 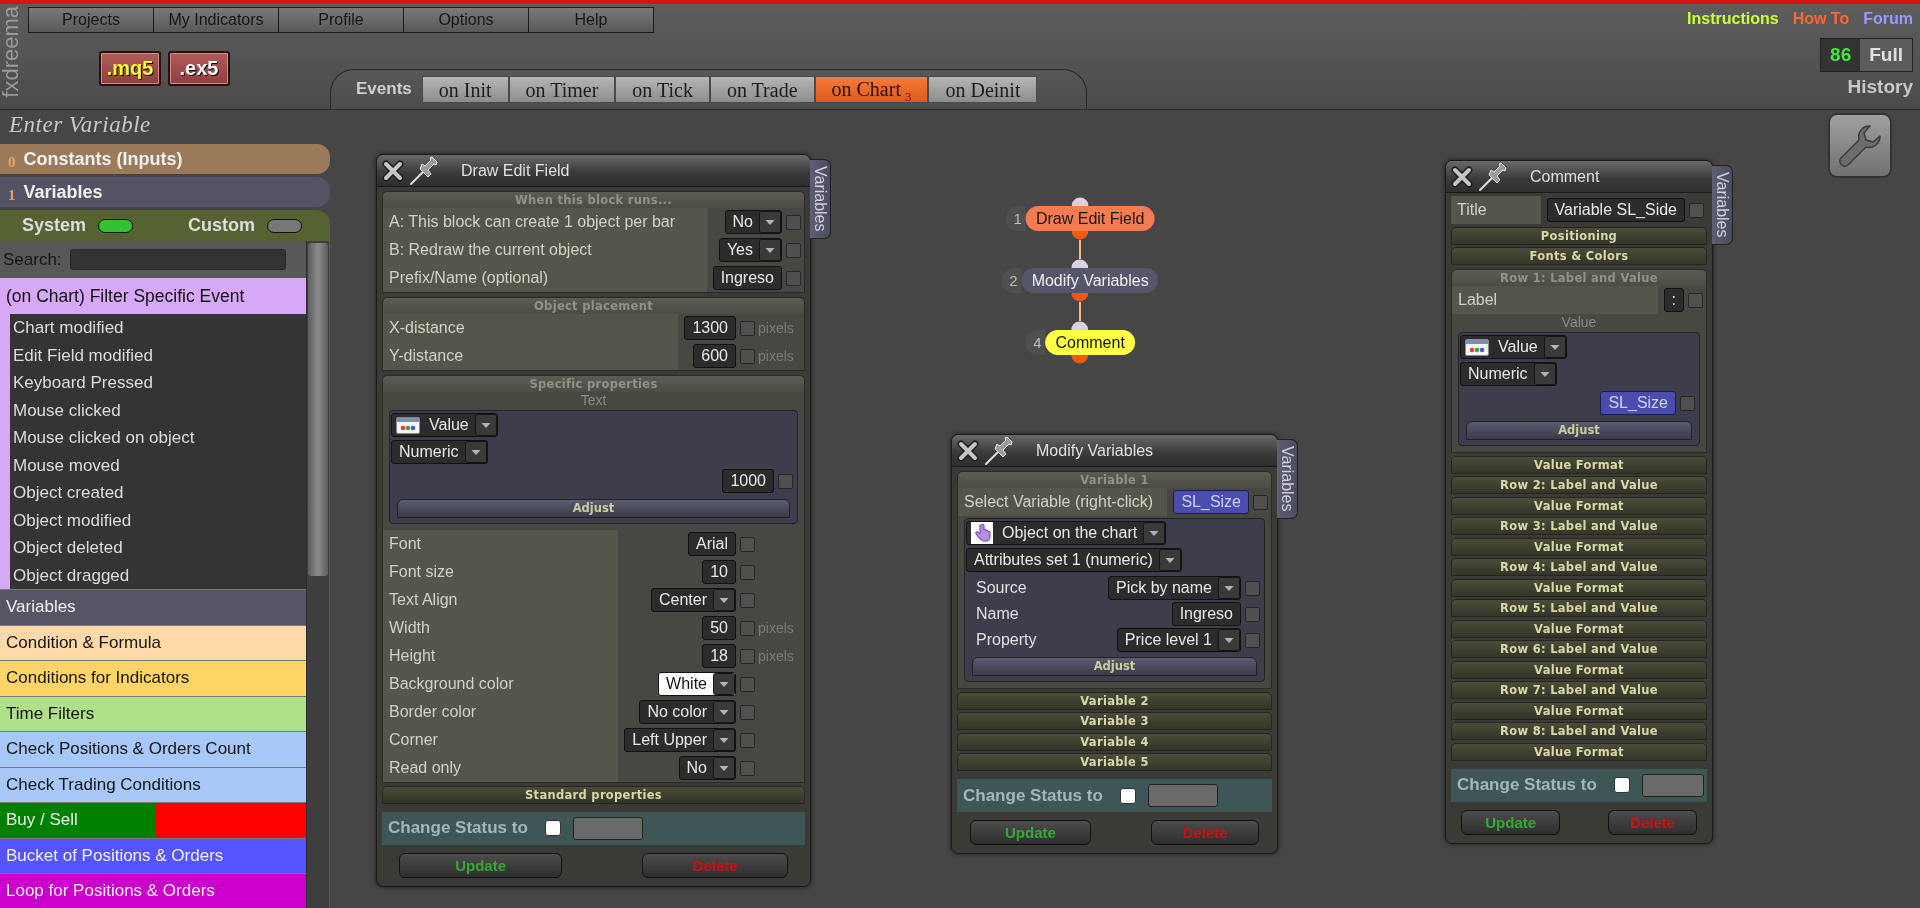 What do you see at coordinates (153, 749) in the screenshot?
I see `category-item: Check Positions & Orders Count` at bounding box center [153, 749].